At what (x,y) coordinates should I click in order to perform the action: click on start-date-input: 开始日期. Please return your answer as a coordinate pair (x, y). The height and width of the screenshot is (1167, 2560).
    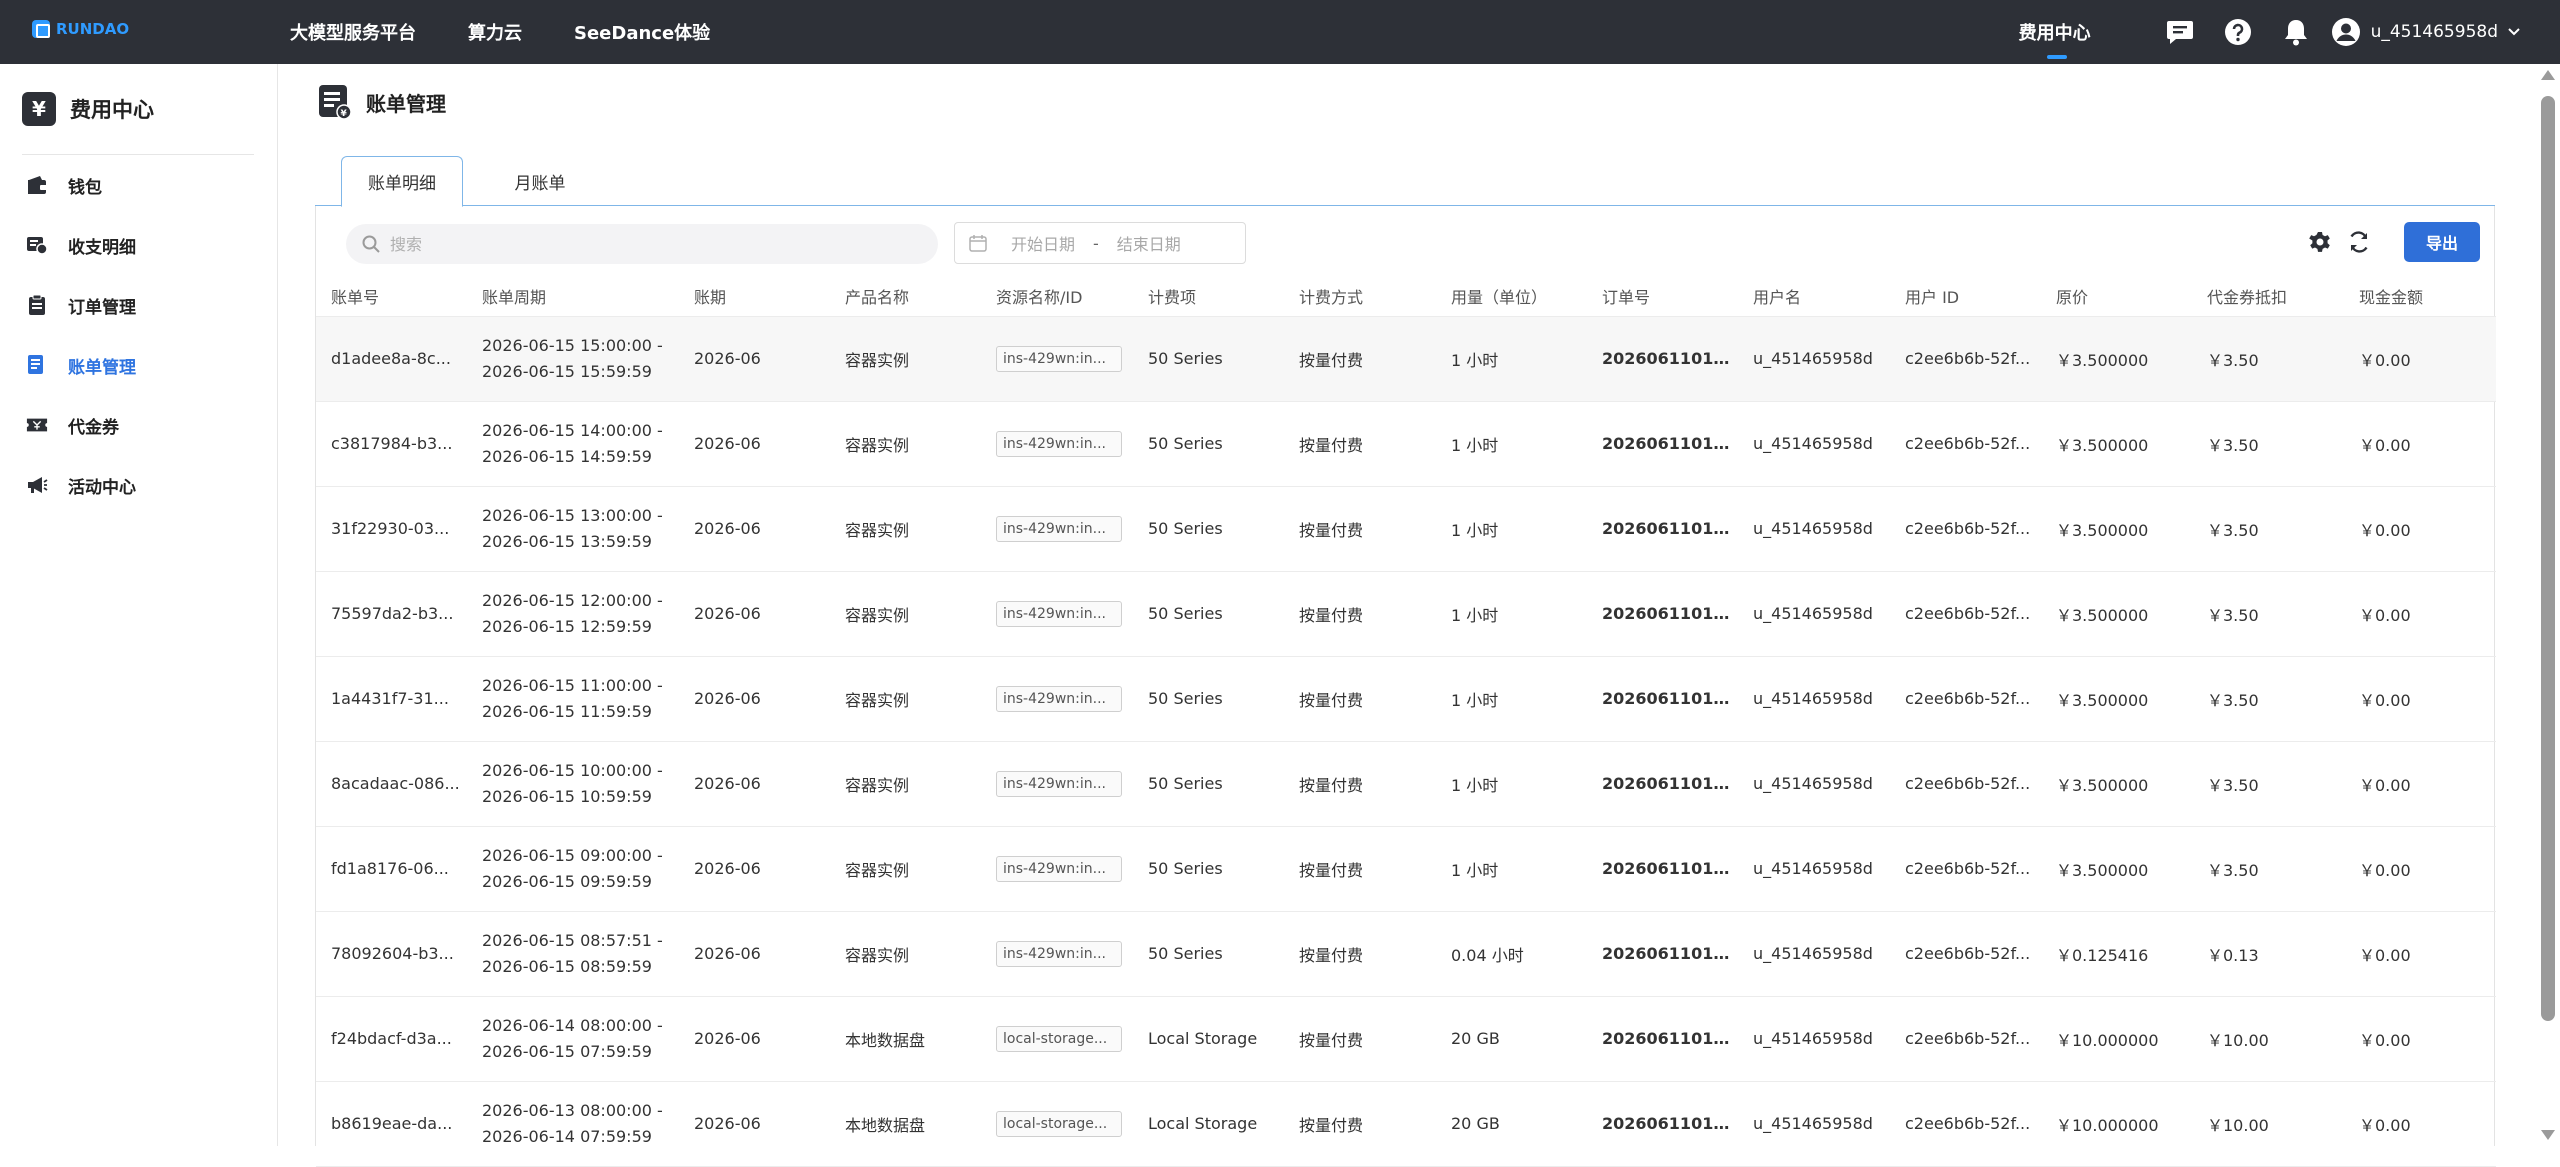
    Looking at the image, I should click on (1043, 243).